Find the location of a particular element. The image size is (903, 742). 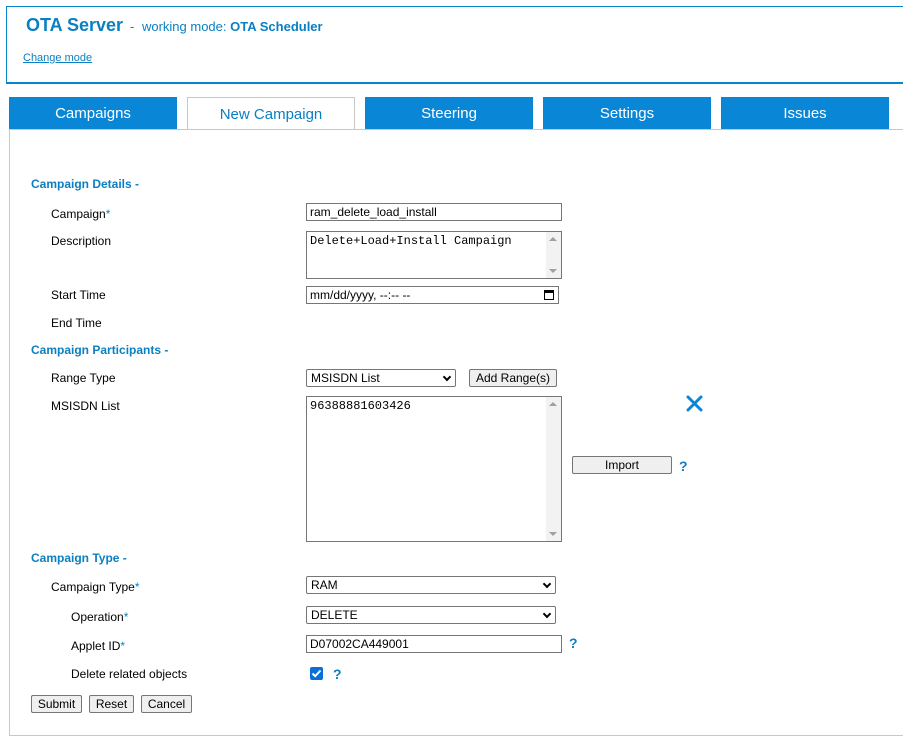

msisdn-list-label: MSISDN List is located at coordinates (85, 406).